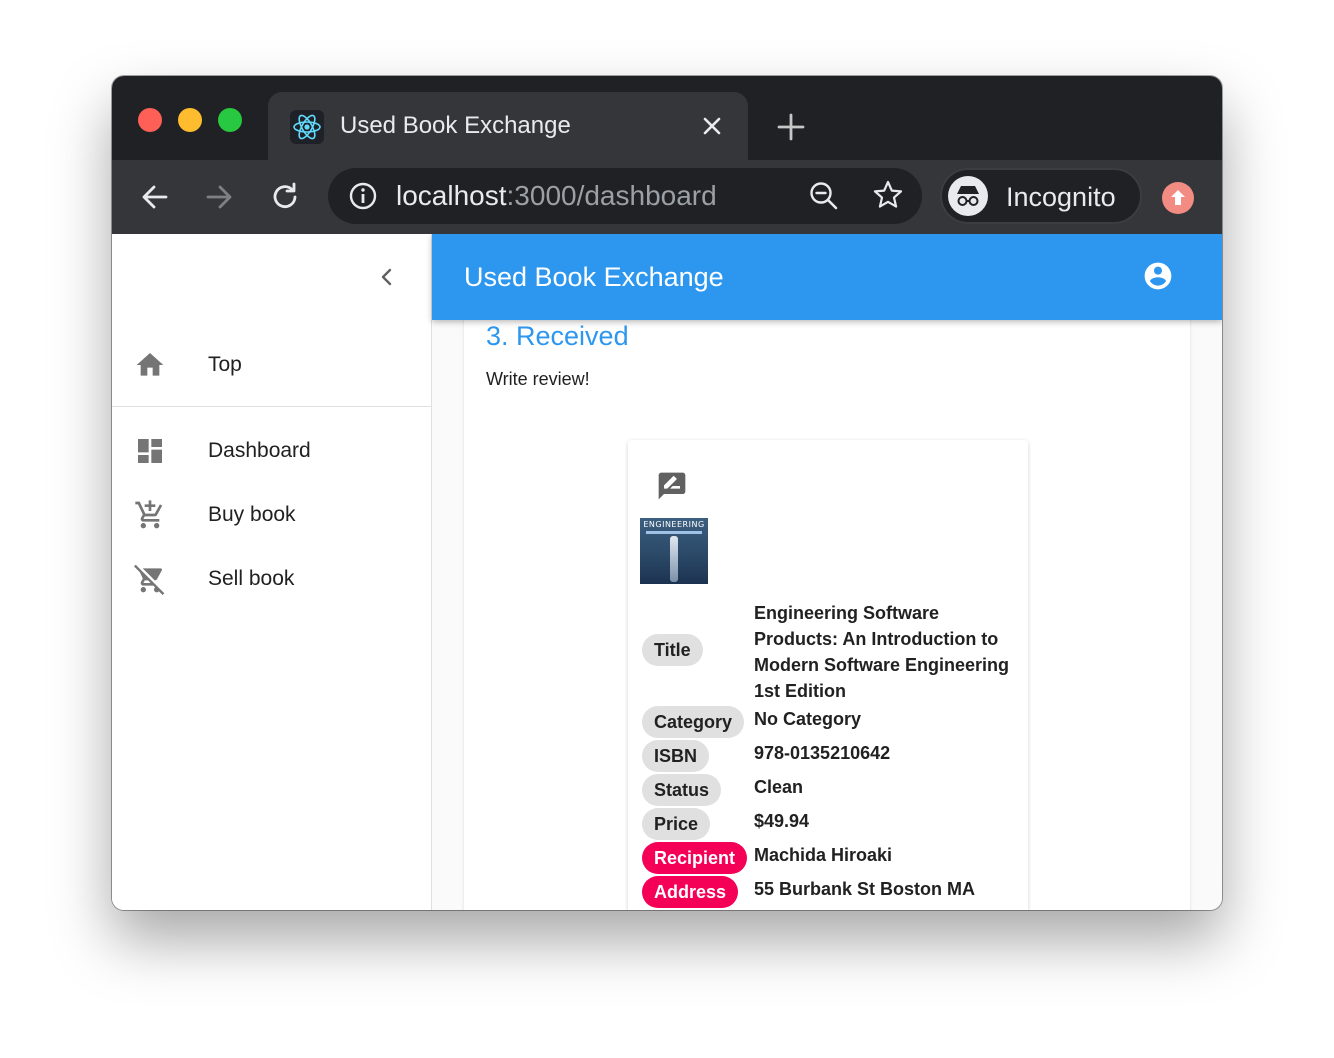  What do you see at coordinates (150, 365) in the screenshot?
I see `home-icon` at bounding box center [150, 365].